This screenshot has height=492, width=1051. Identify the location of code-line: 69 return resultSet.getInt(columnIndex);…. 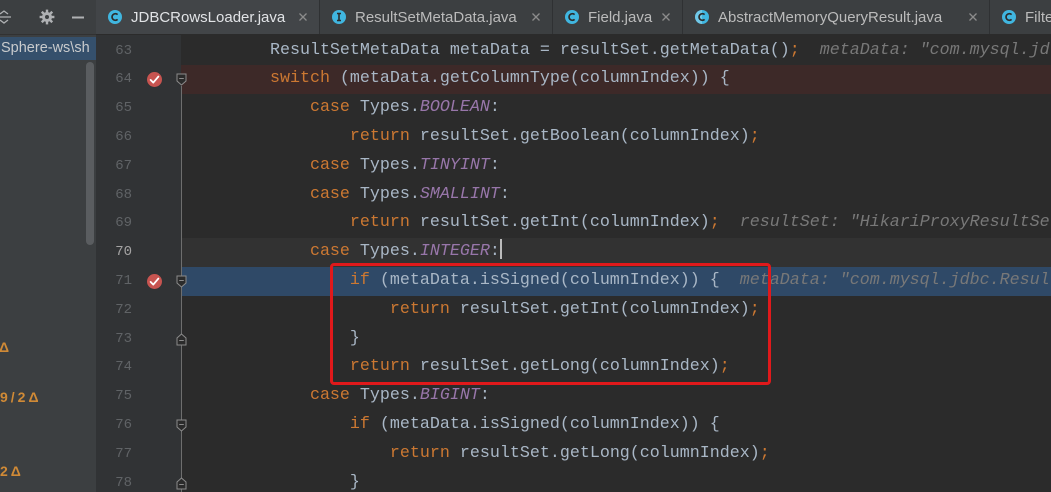
(573, 223).